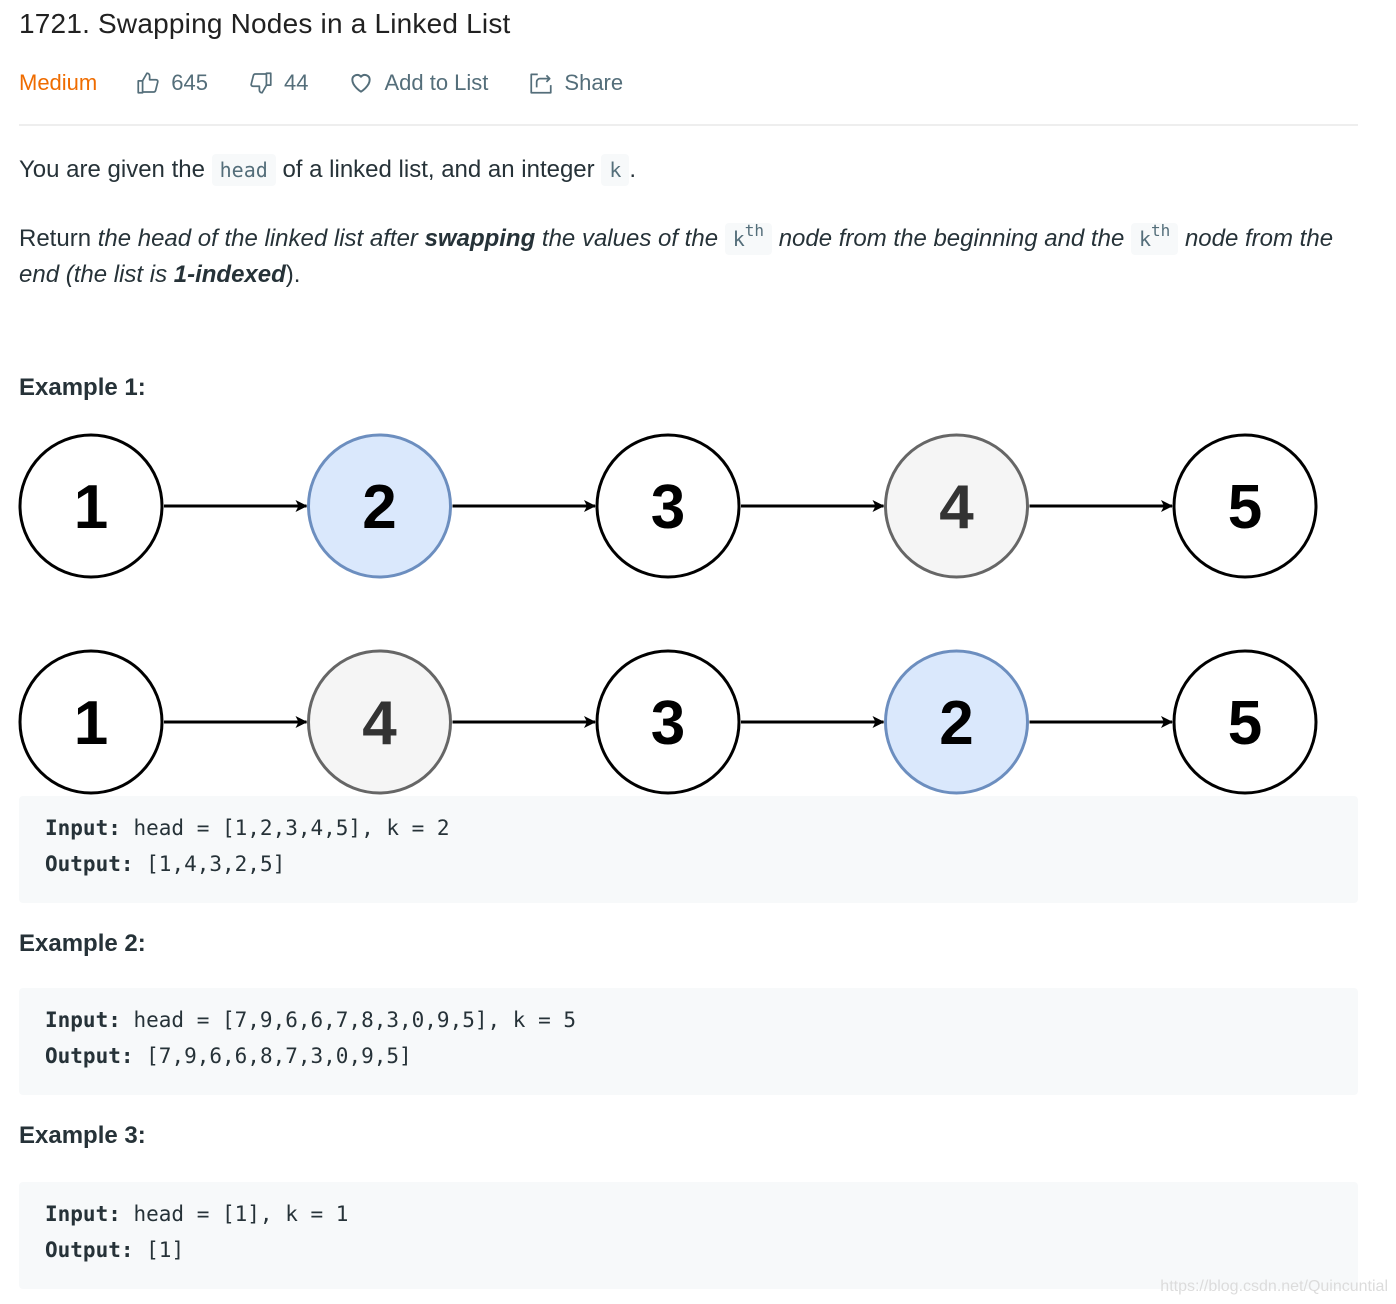  I want to click on example-1-heading: Example 1:, so click(82, 387).